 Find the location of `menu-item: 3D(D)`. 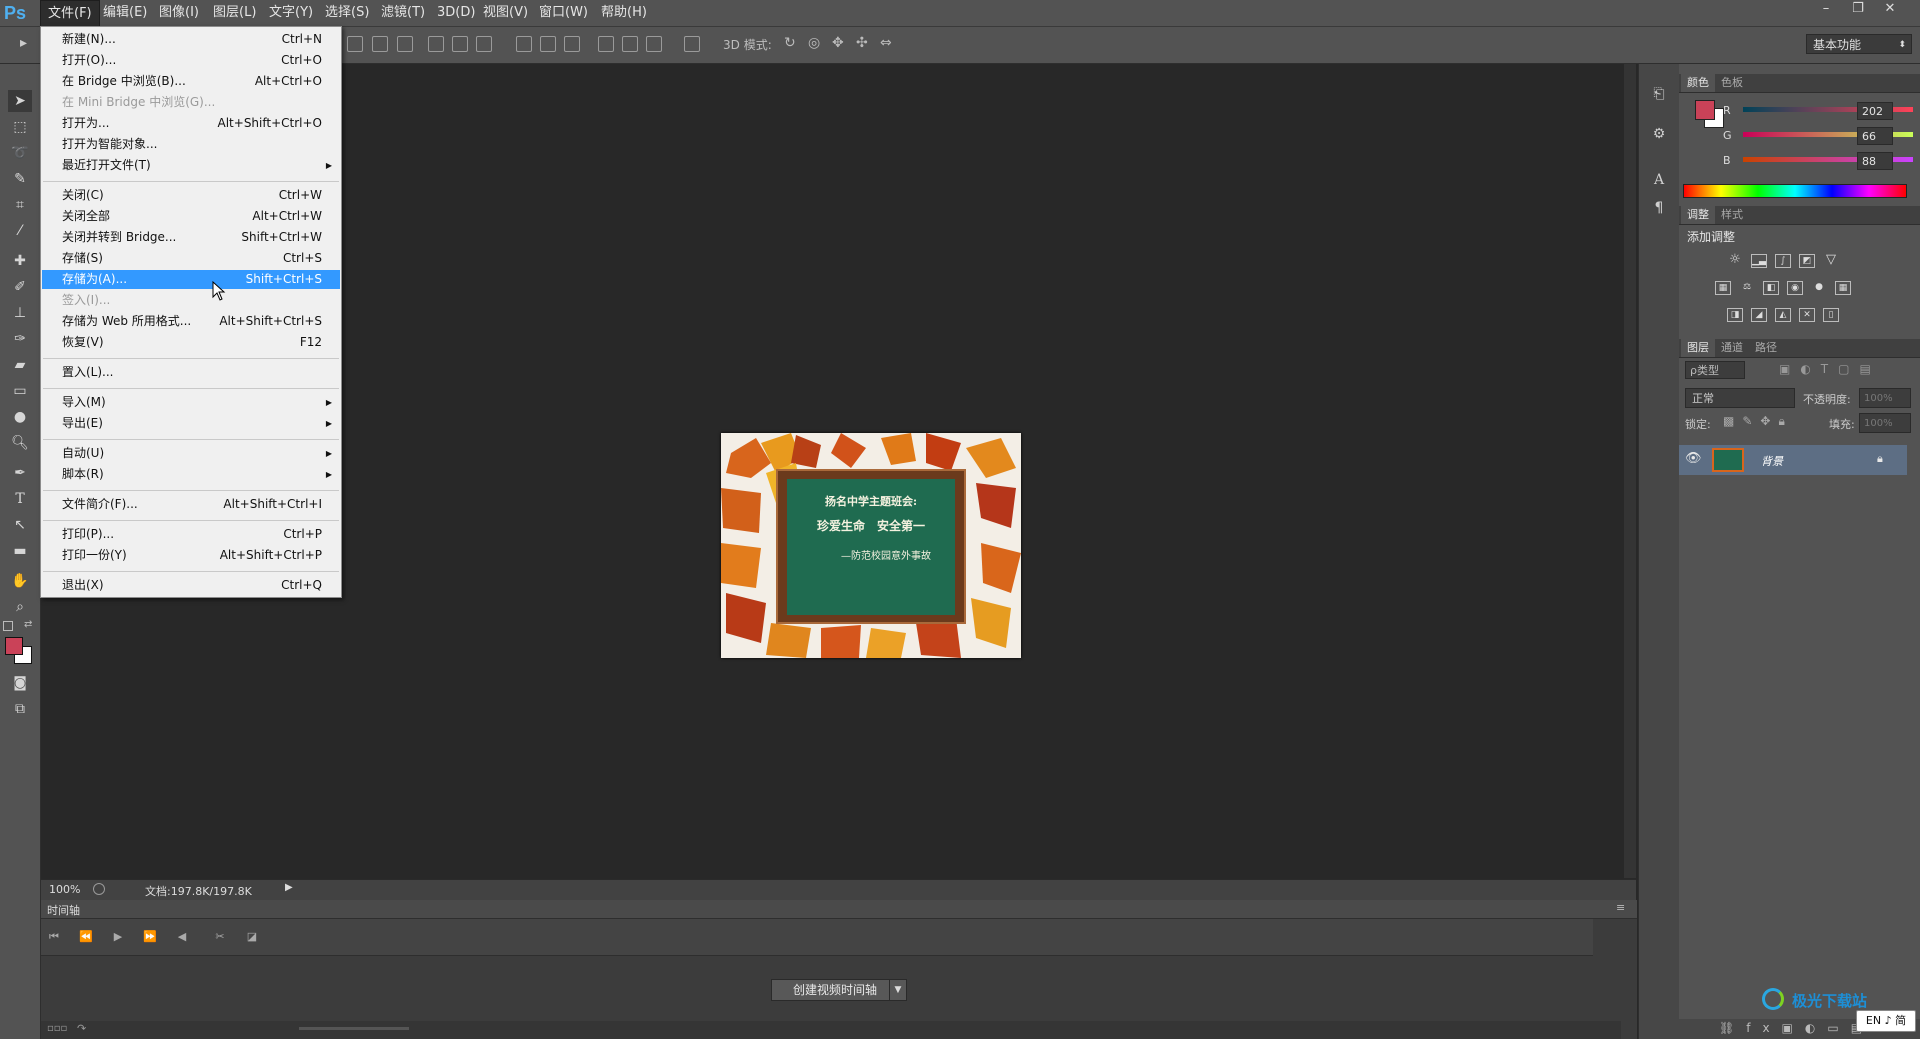

menu-item: 3D(D) is located at coordinates (456, 13).